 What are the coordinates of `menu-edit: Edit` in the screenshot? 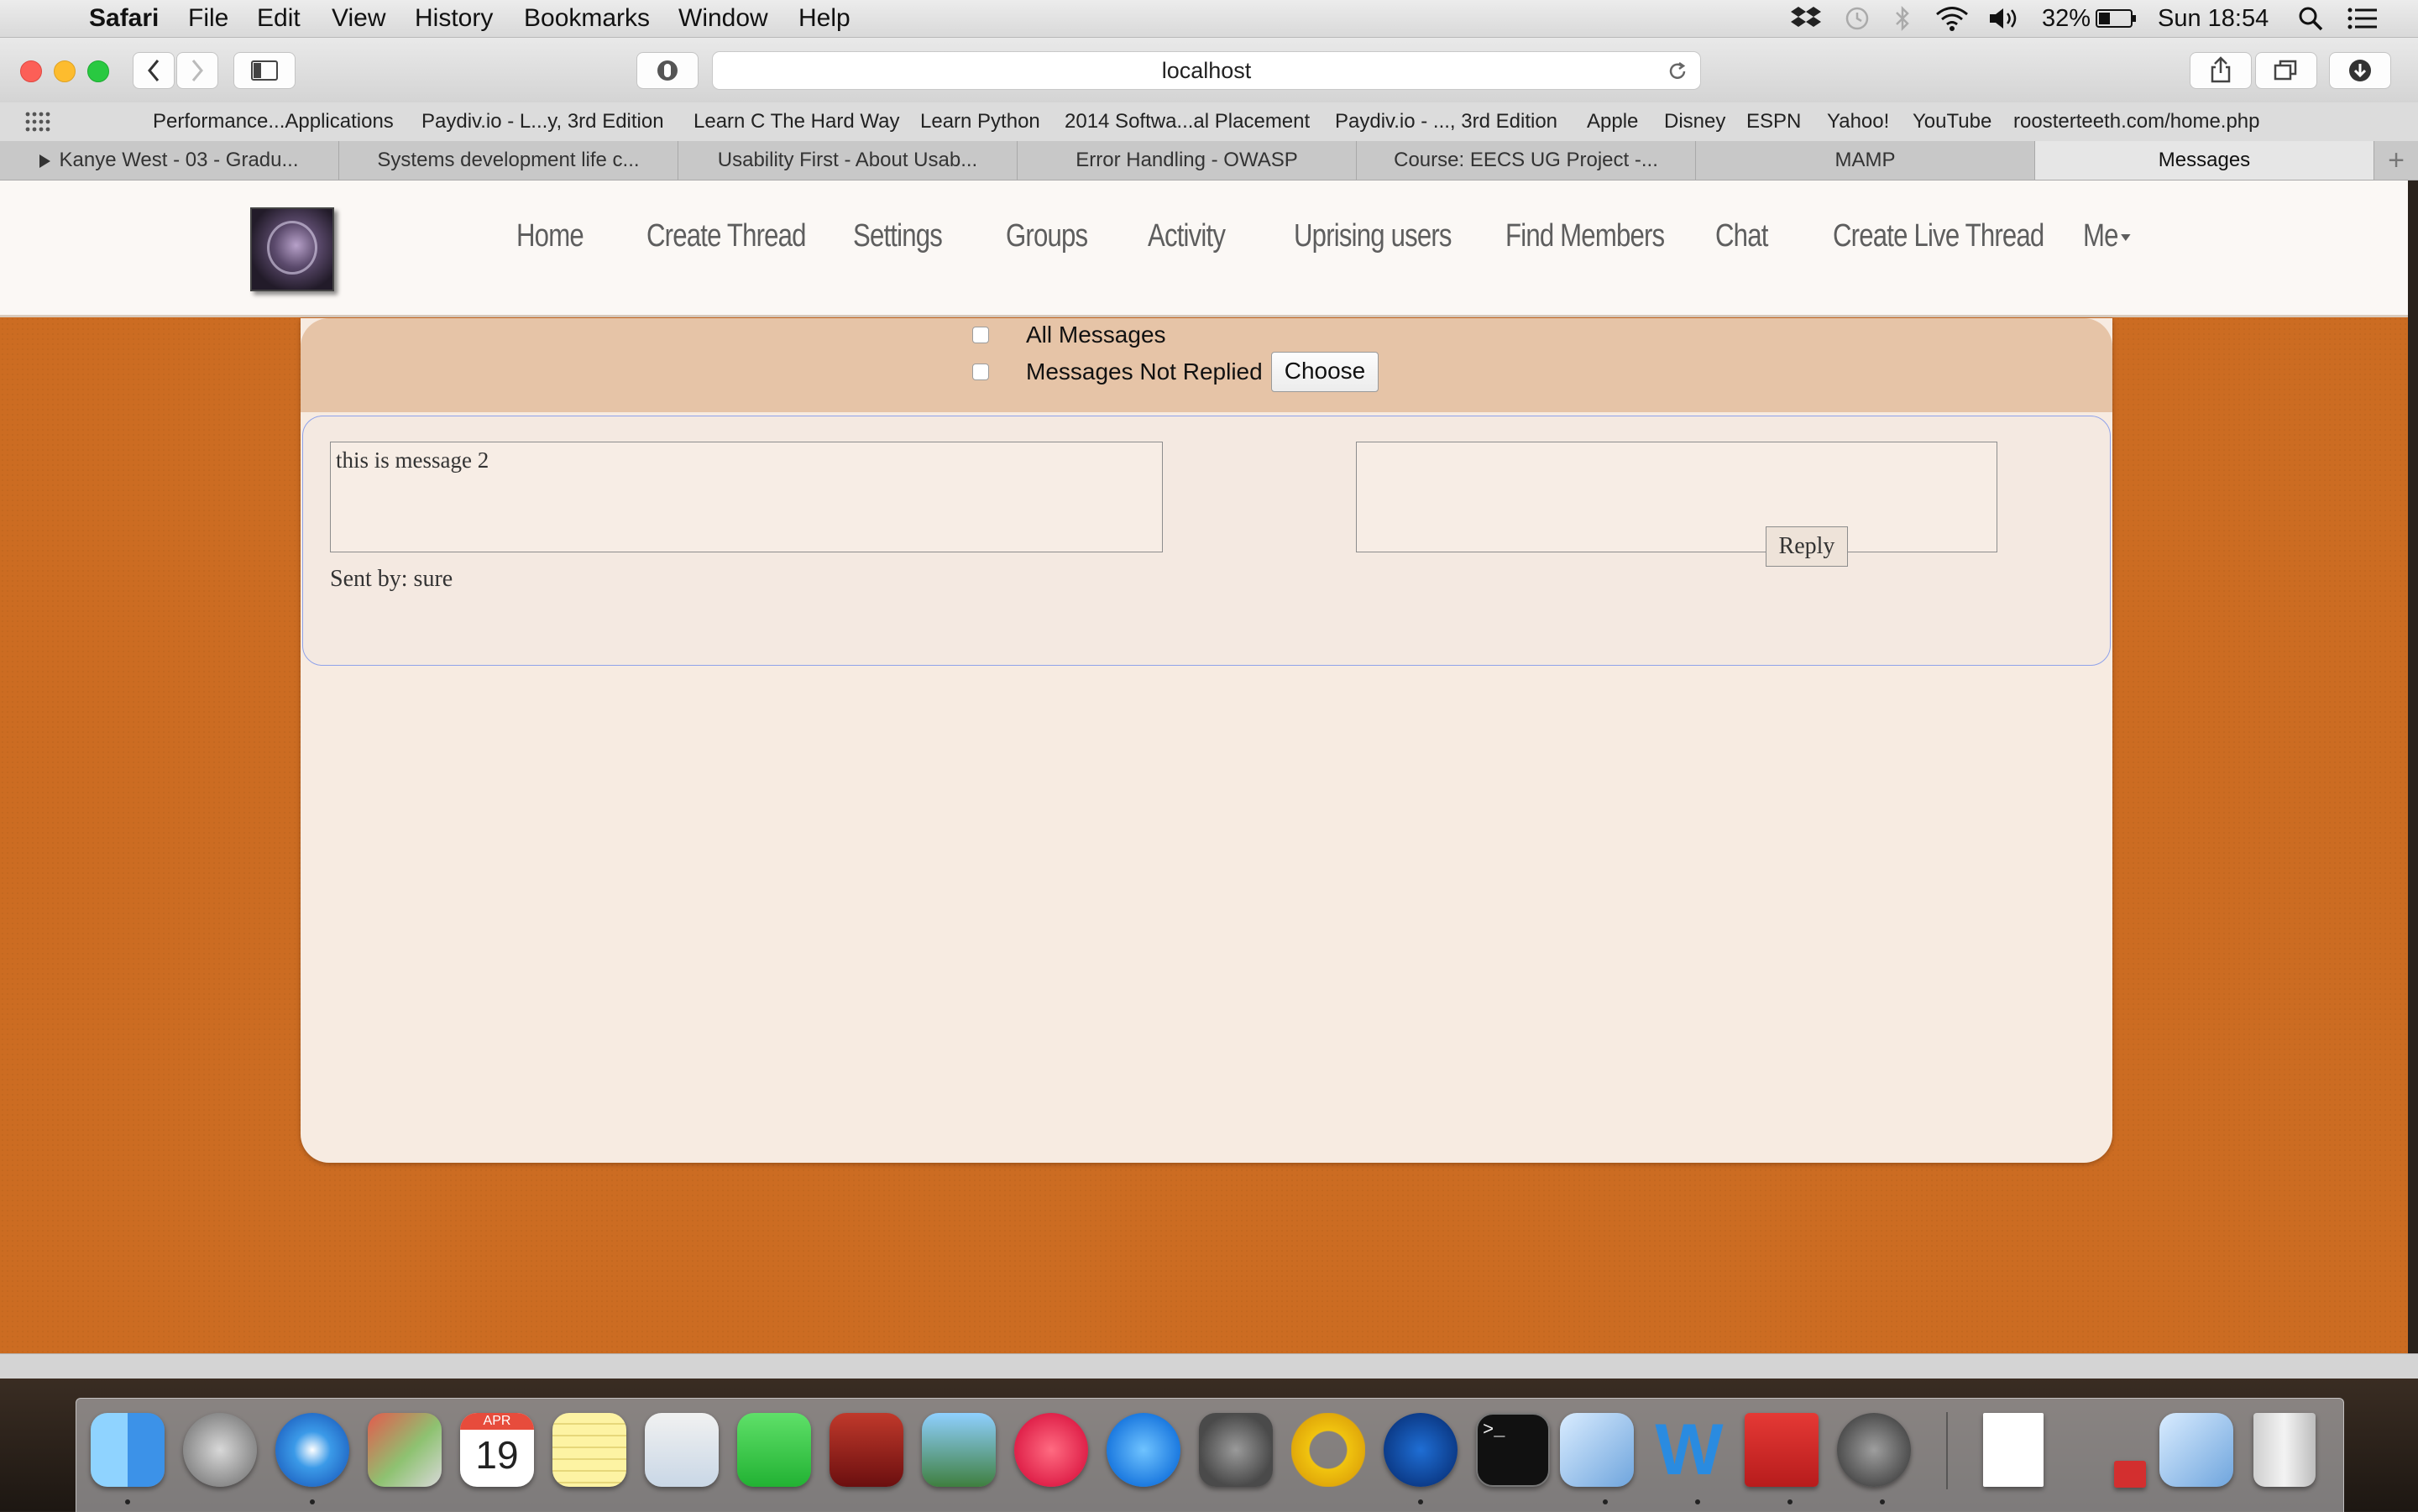 It's located at (279, 18).